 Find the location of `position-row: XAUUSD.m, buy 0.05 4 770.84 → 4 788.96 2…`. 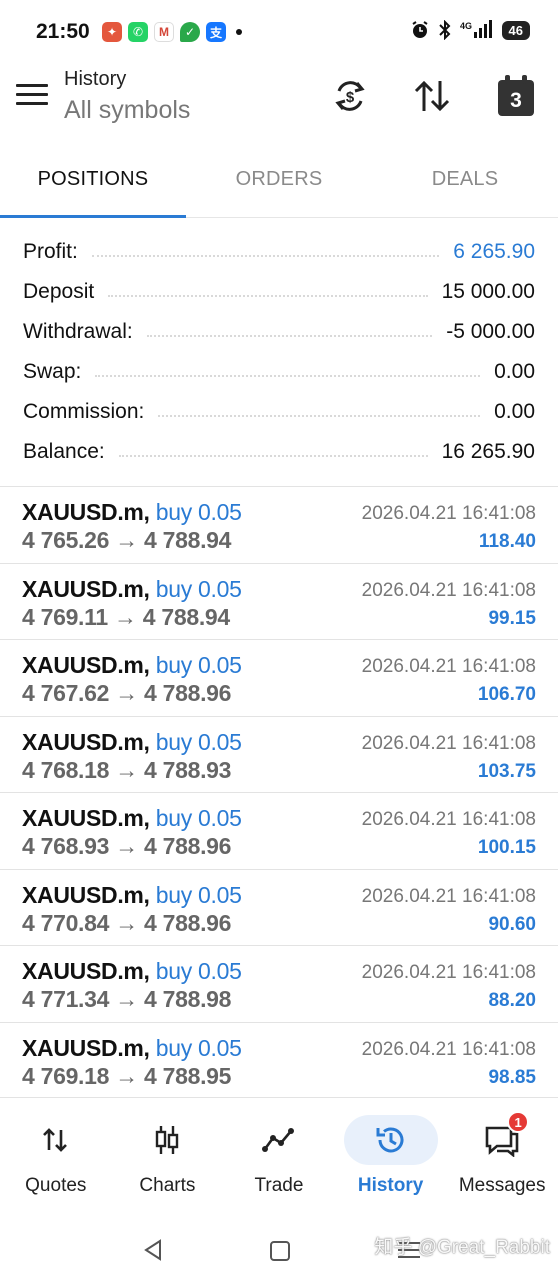

position-row: XAUUSD.m, buy 0.05 4 770.84 → 4 788.96 2… is located at coordinates (279, 907).